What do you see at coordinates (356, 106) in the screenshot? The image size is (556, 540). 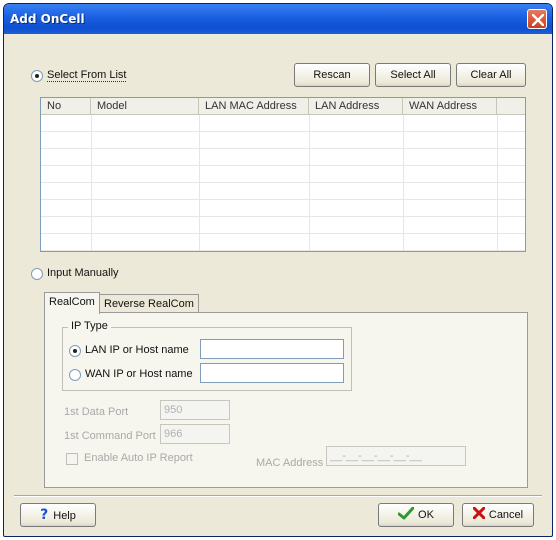 I see `column-header-lan-address: LAN Address` at bounding box center [356, 106].